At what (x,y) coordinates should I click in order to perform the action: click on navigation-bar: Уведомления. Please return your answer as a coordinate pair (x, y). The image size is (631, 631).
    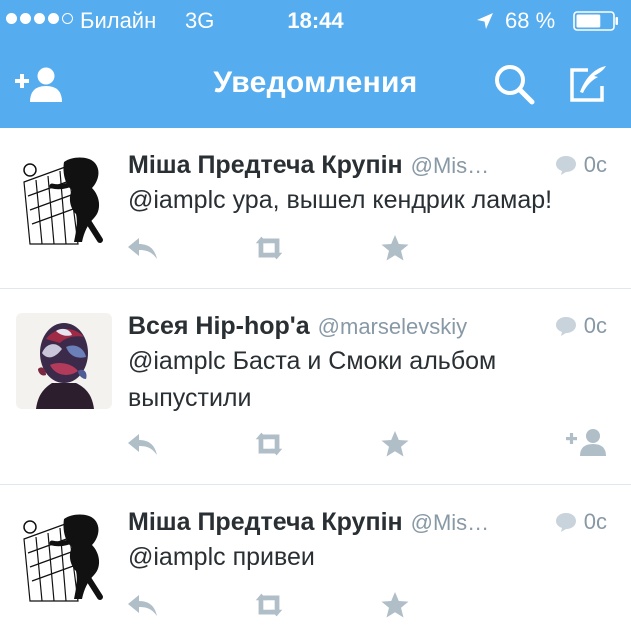
    Looking at the image, I should click on (315, 84).